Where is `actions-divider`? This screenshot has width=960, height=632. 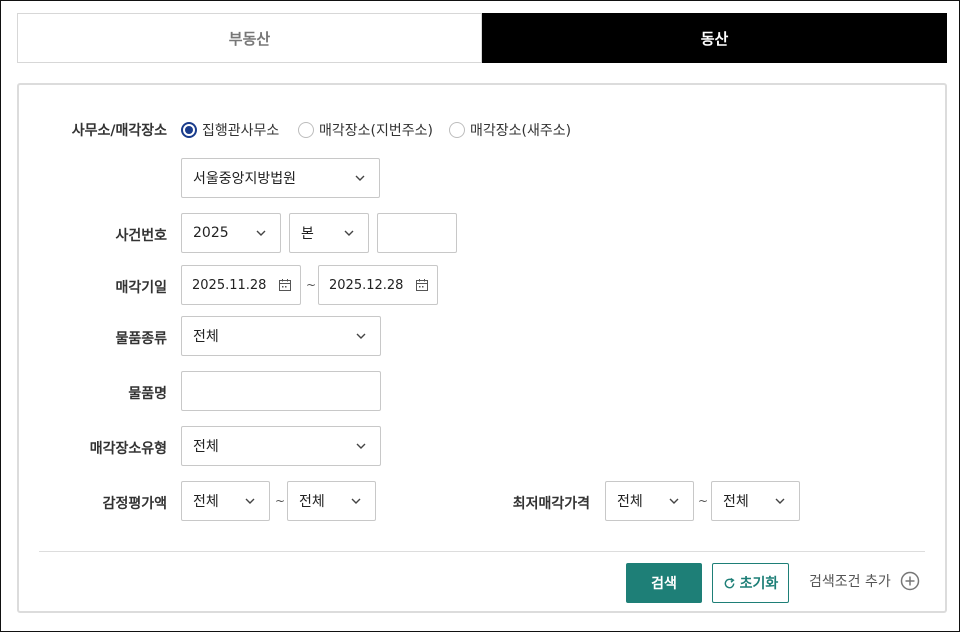
actions-divider is located at coordinates (482, 551).